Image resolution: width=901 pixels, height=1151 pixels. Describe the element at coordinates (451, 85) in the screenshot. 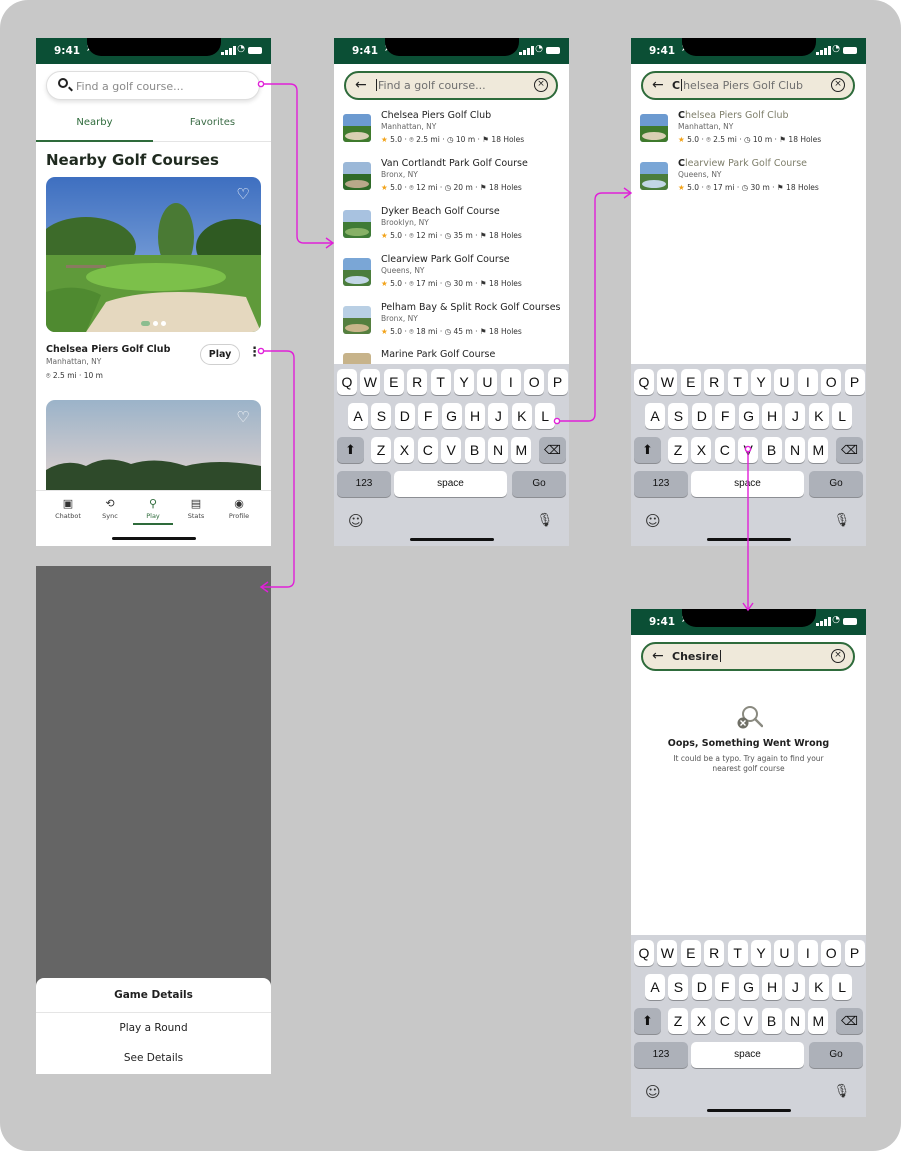

I see `search-input: ← Find a golf course... ×` at that location.